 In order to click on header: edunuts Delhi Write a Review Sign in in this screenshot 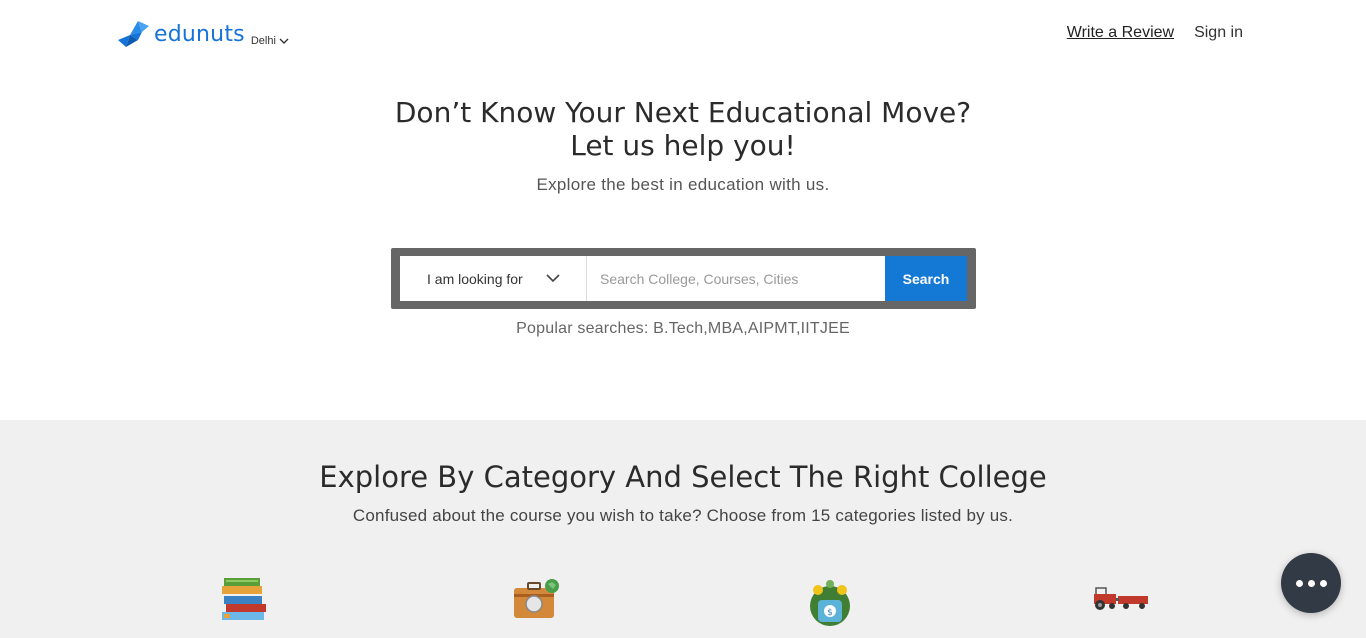, I will do `click(683, 35)`.